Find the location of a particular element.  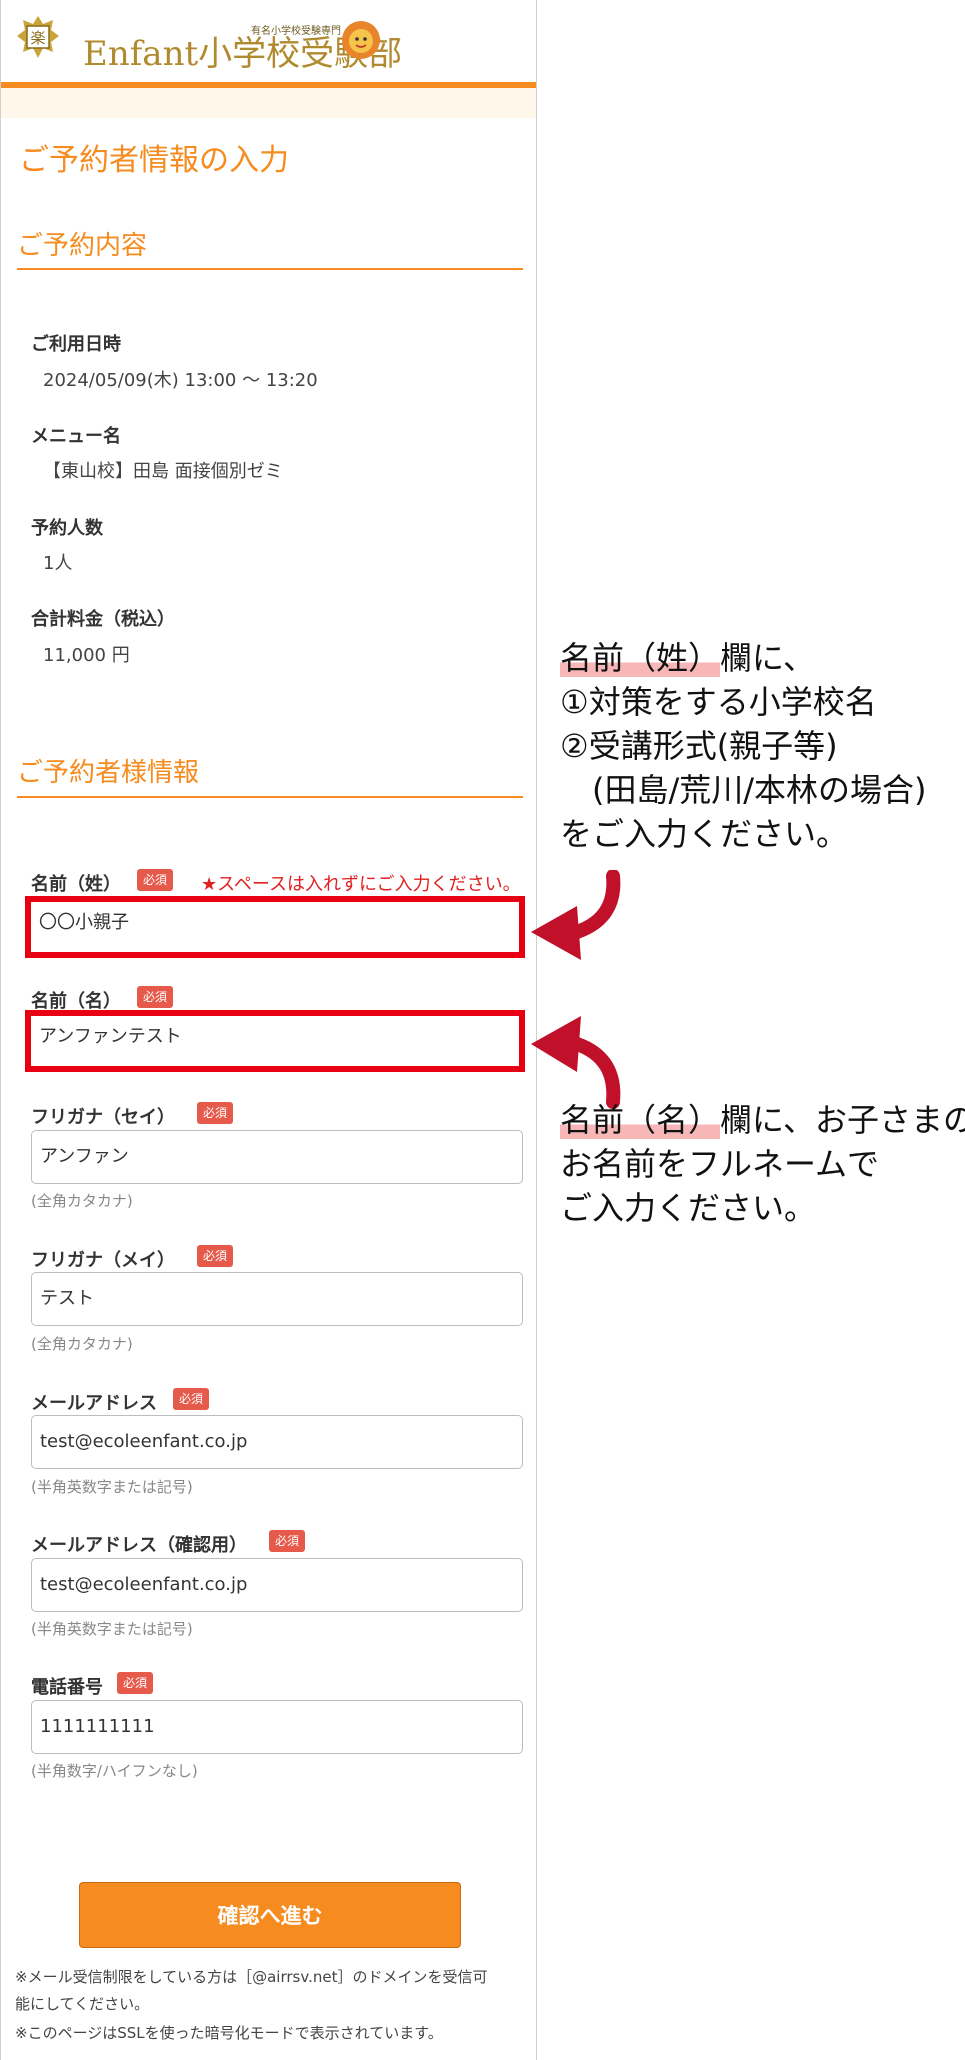

crest-glyph: 楽 is located at coordinates (37, 38).